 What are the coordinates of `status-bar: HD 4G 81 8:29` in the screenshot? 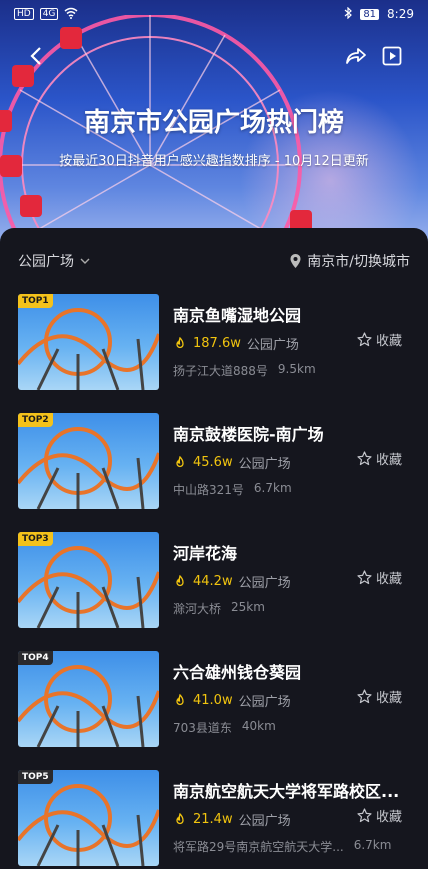 It's located at (214, 14).